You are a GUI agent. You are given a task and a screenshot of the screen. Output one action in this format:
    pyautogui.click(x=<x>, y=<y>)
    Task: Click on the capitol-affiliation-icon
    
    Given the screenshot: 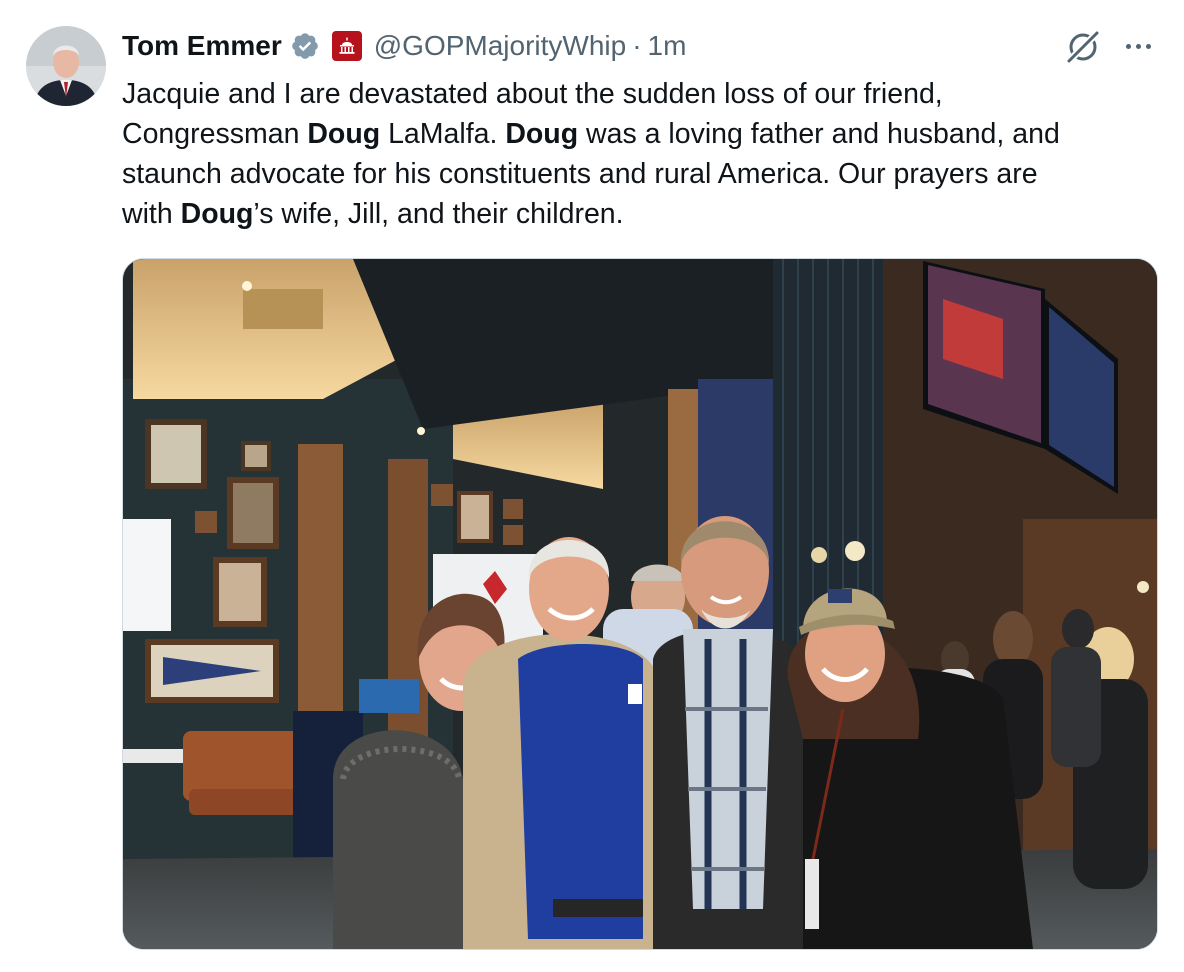 What is the action you would take?
    pyautogui.click(x=346, y=46)
    